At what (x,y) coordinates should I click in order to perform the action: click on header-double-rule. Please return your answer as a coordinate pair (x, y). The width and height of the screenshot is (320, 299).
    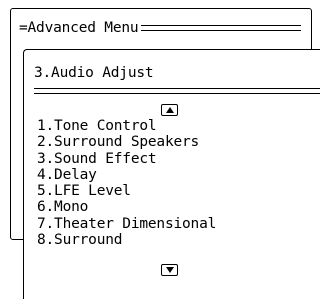
    Looking at the image, I should click on (177, 91).